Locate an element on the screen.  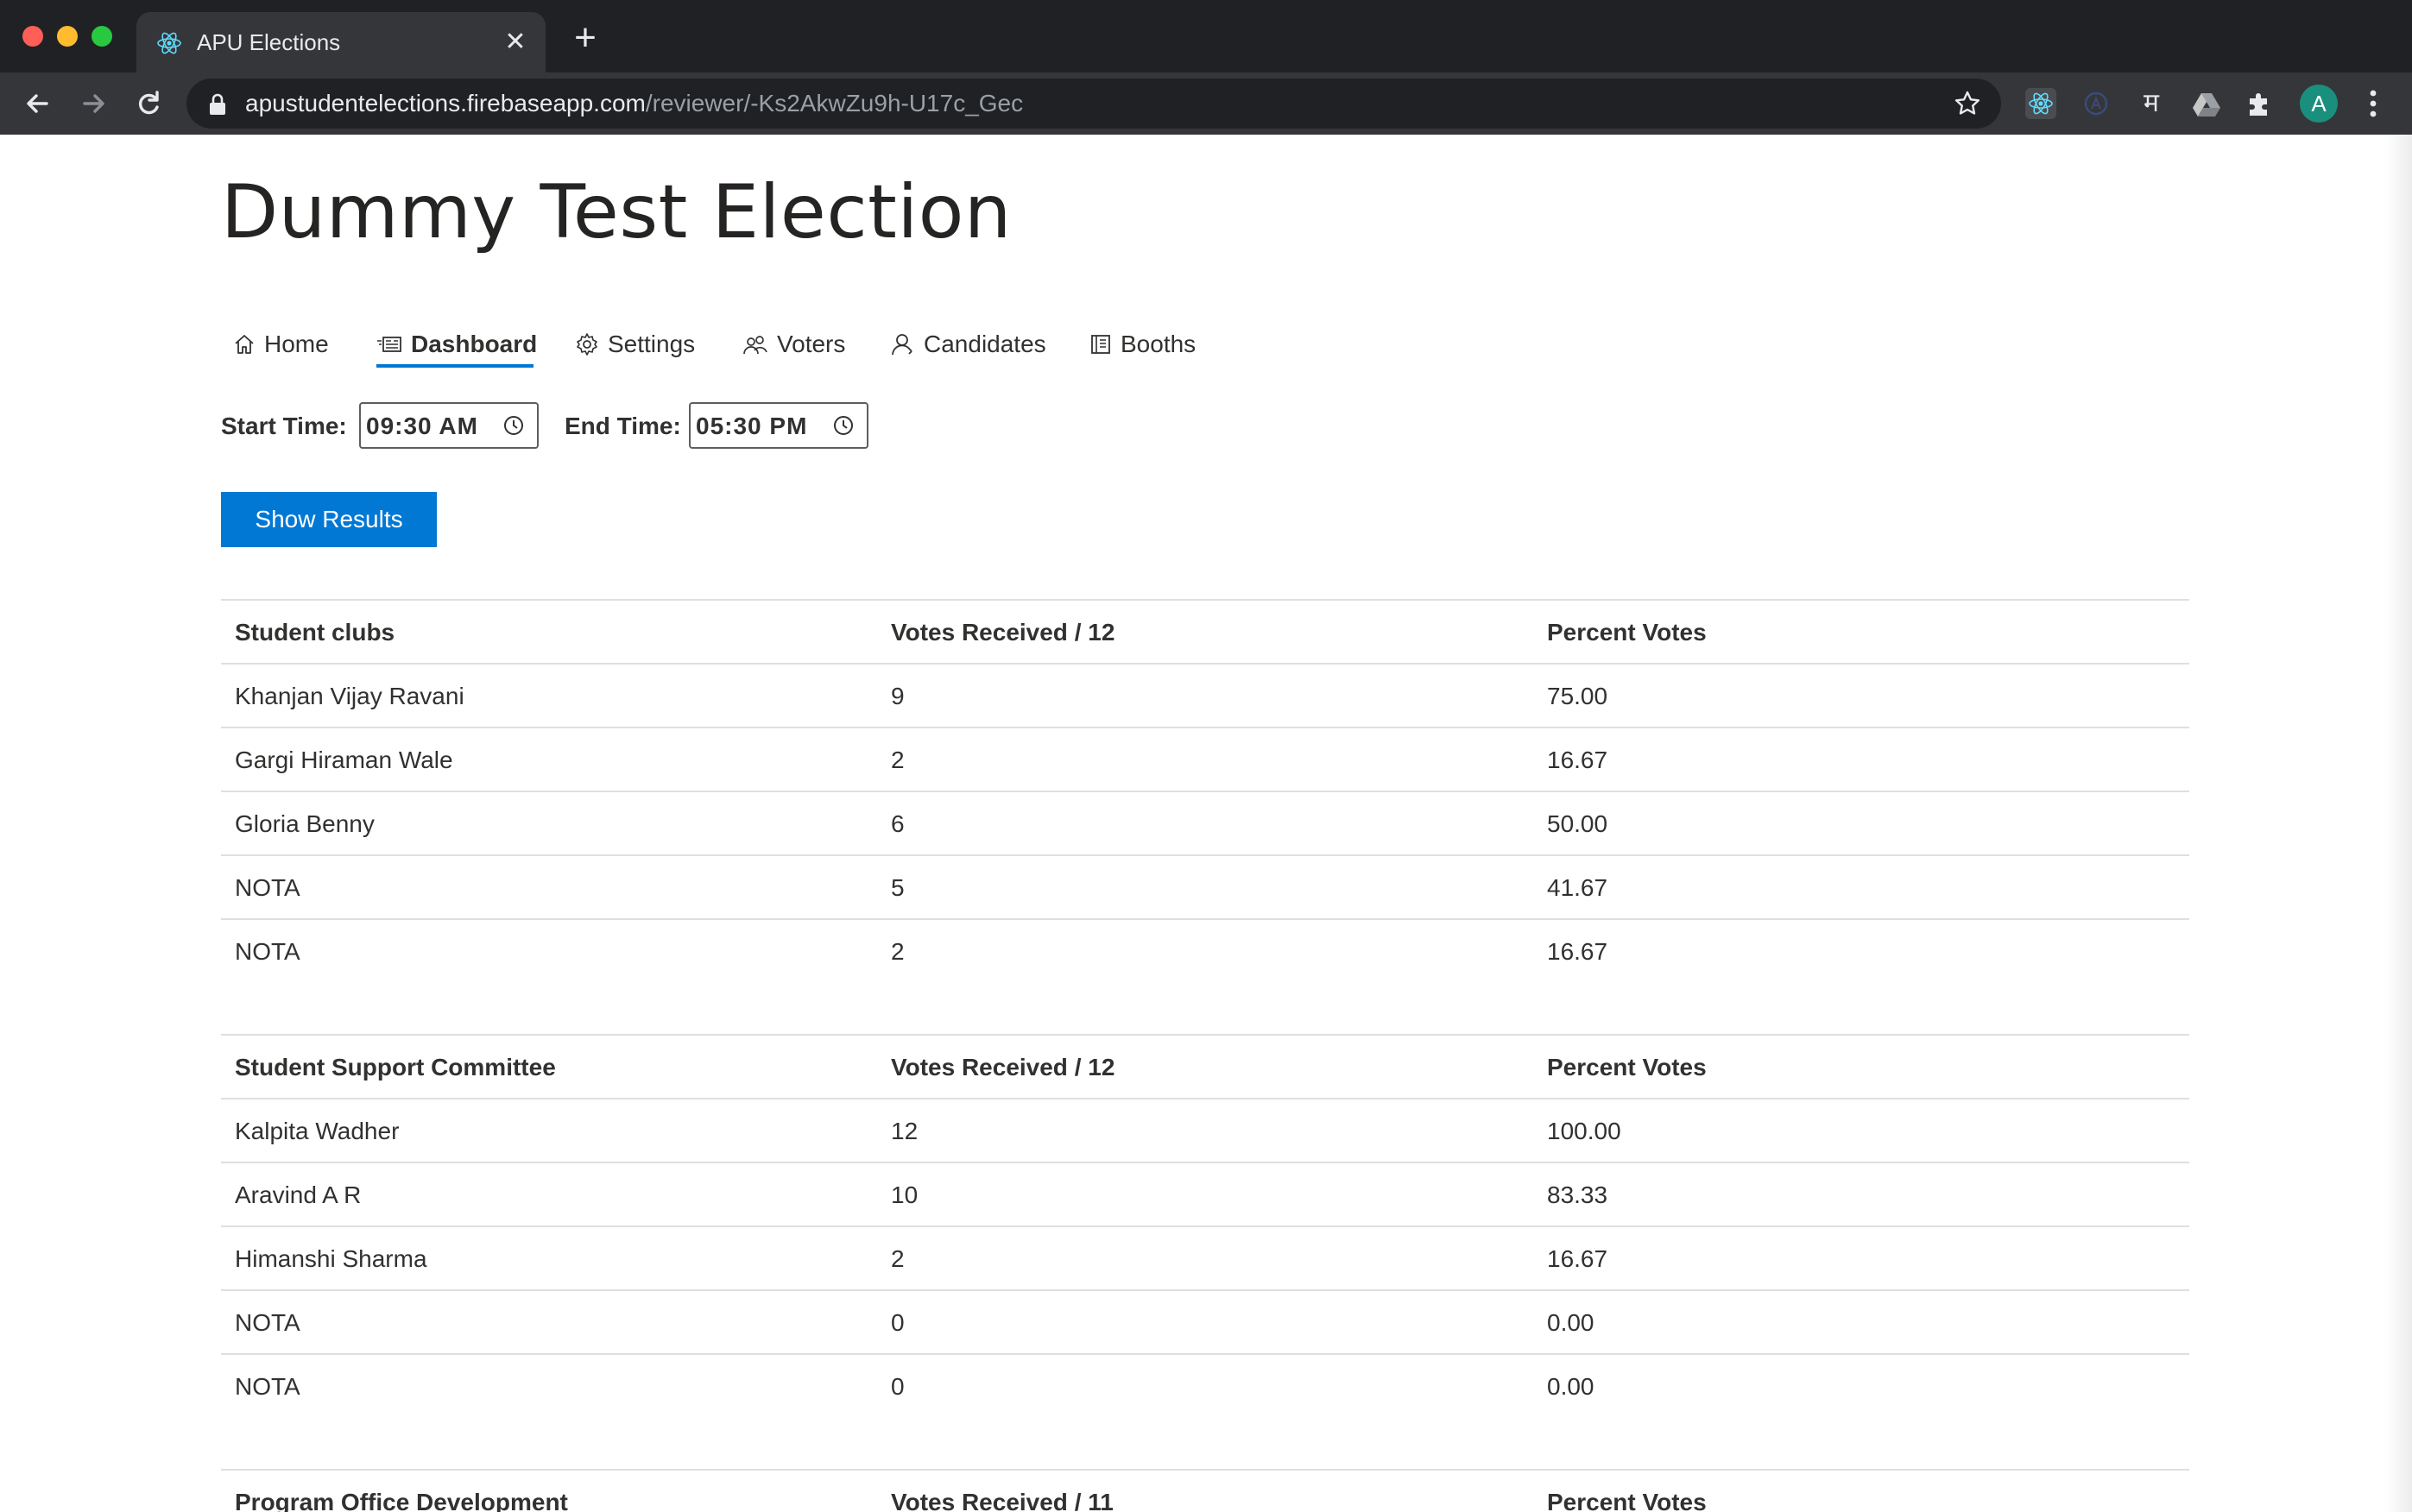
active-tab-indicator is located at coordinates (455, 366).